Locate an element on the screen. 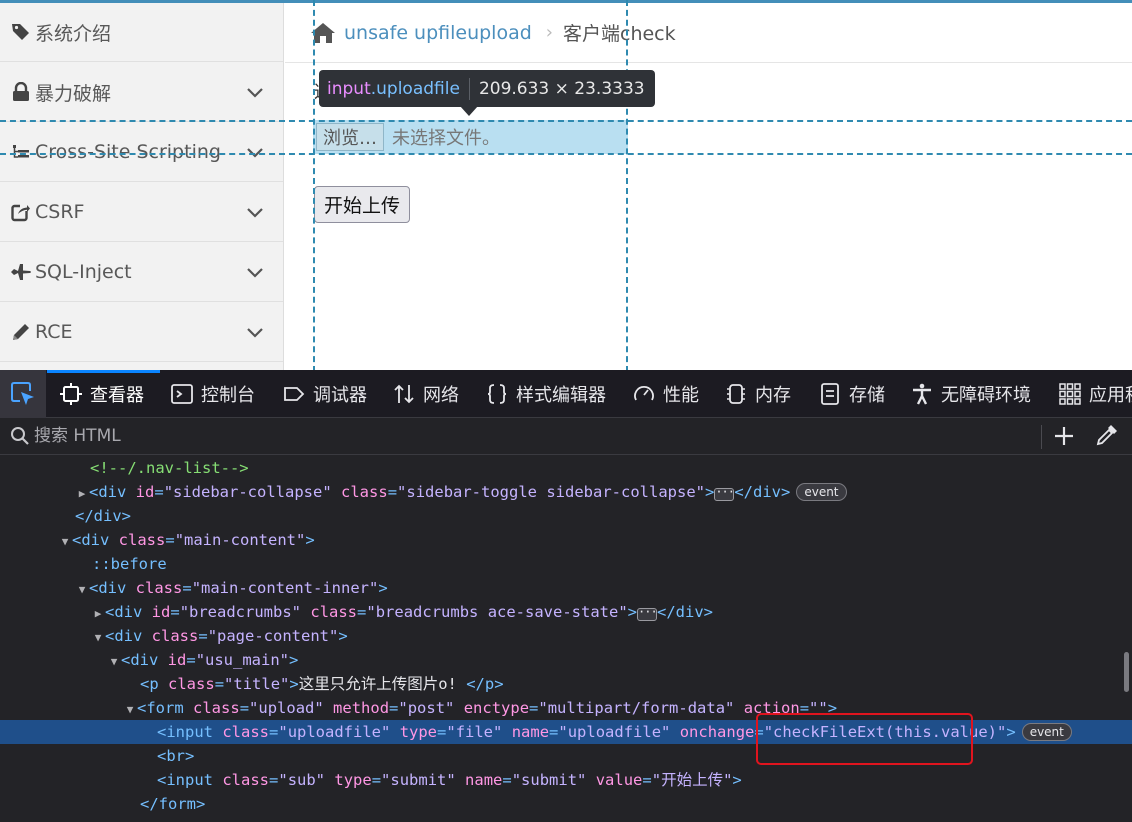 Image resolution: width=1132 pixels, height=822 pixels. tree-line: ▼ <div class="main-content"> is located at coordinates (566, 540).